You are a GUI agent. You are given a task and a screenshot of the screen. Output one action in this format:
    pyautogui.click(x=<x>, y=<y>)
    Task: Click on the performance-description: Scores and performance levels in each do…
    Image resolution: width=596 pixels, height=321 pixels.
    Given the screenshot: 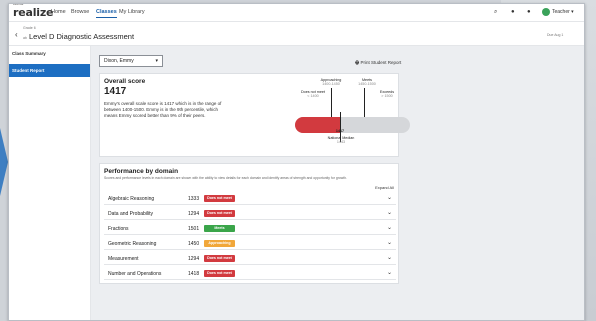 What is the action you would take?
    pyautogui.click(x=225, y=178)
    